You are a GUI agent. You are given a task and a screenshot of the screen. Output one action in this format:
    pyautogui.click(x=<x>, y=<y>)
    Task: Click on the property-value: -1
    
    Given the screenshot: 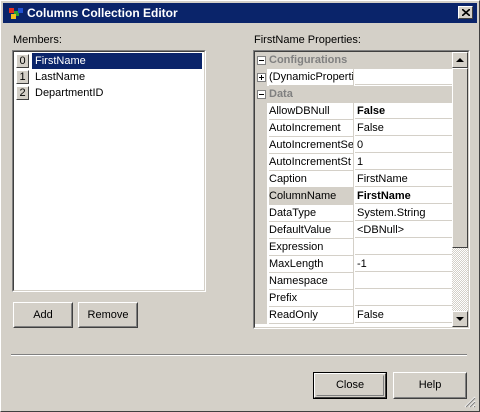 What is the action you would take?
    pyautogui.click(x=403, y=264)
    